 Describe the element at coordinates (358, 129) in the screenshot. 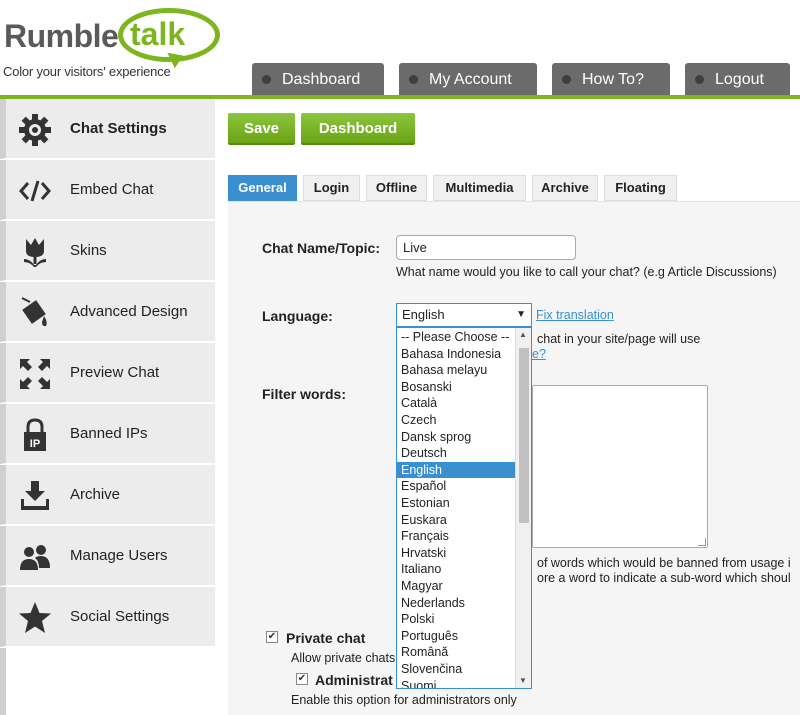

I see `dashboard-button: Dashboard` at that location.